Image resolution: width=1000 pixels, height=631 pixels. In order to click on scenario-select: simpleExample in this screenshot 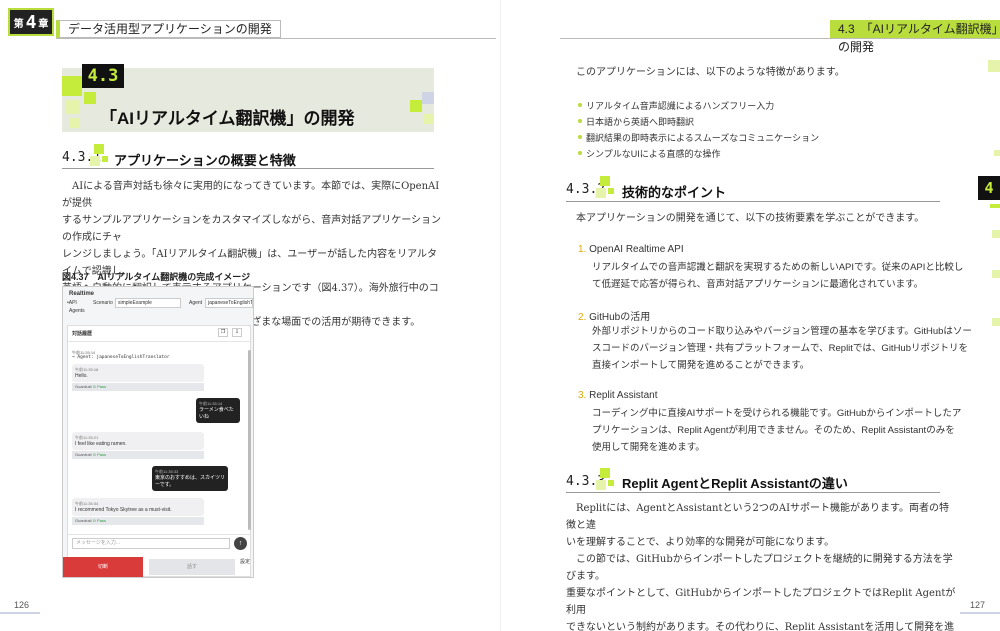, I will do `click(148, 303)`.